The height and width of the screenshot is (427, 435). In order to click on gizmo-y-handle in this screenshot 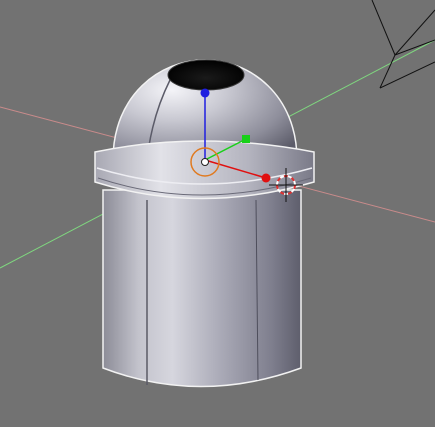, I will do `click(246, 139)`.